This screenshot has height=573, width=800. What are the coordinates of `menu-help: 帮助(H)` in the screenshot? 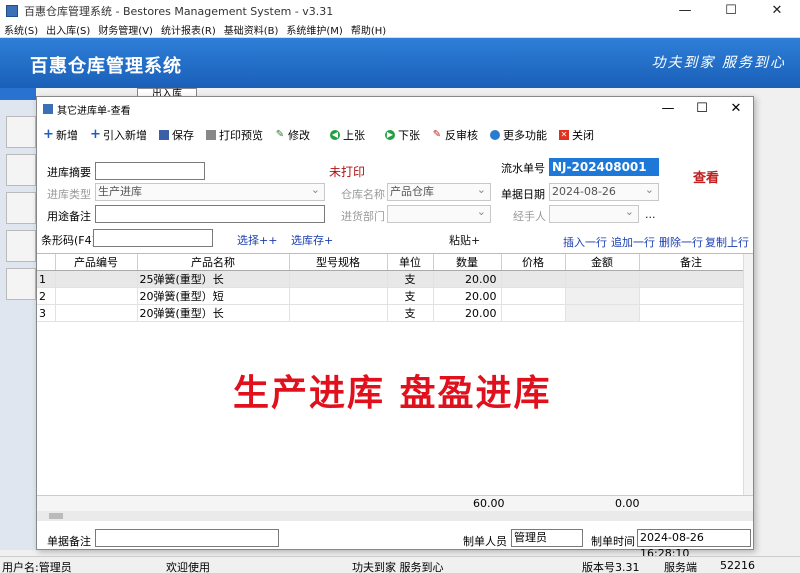 It's located at (368, 29).